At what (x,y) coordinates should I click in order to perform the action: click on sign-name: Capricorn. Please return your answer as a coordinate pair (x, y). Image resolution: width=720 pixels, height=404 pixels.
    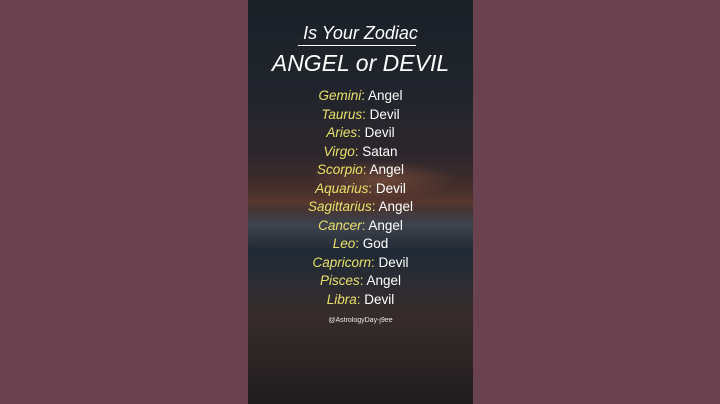
    Looking at the image, I should click on (341, 262).